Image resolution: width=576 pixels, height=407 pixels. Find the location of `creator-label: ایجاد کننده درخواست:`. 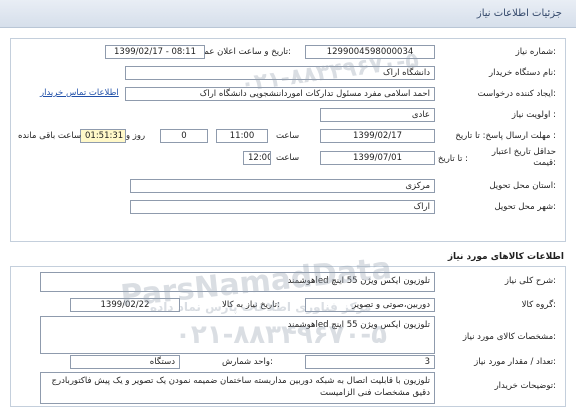

creator-label: ایجاد کننده درخواست: is located at coordinates (516, 94).